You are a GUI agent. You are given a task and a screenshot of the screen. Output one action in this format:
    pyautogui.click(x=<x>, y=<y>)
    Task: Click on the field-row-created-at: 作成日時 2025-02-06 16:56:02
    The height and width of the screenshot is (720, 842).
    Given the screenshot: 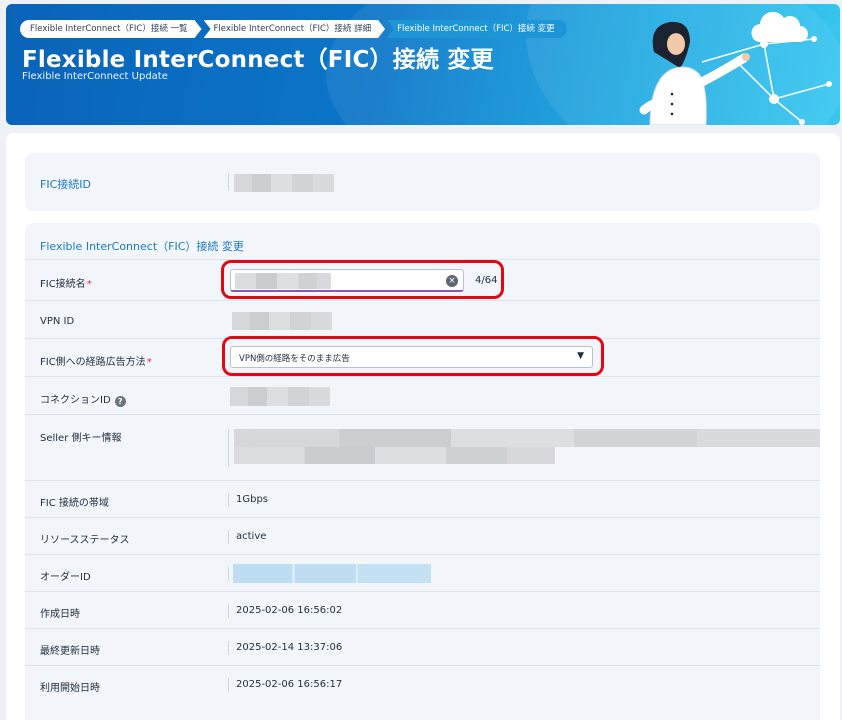 What is the action you would take?
    pyautogui.click(x=422, y=609)
    